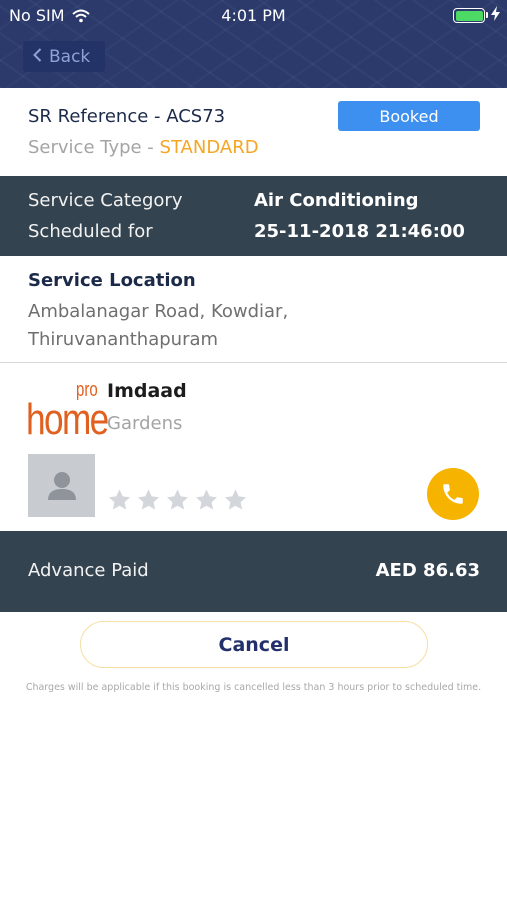 The height and width of the screenshot is (900, 507). Describe the element at coordinates (487, 15) in the screenshot. I see `battery-cap` at that location.